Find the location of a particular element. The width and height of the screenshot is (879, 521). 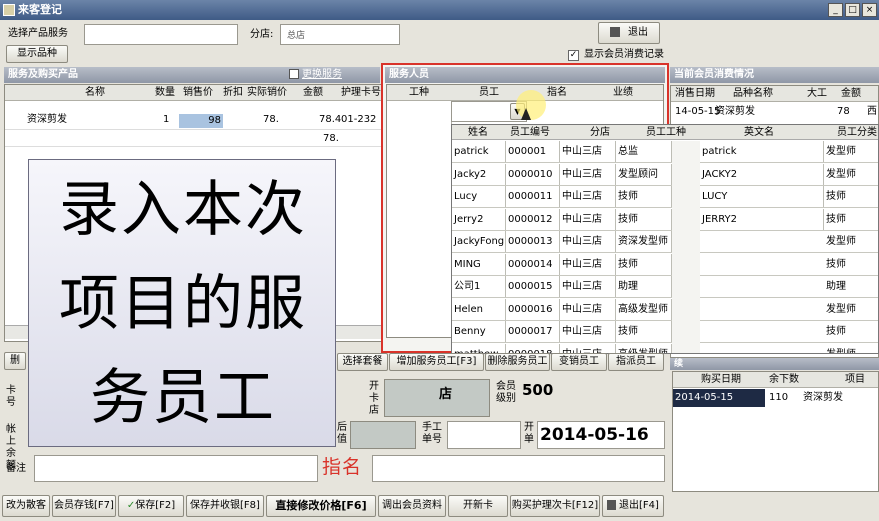

col-price: 销售价 is located at coordinates (198, 92).